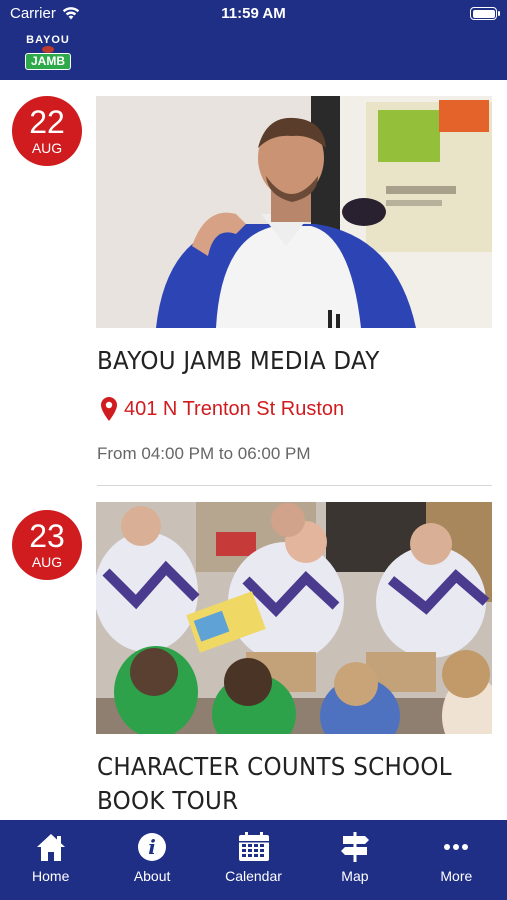 This screenshot has width=507, height=900. I want to click on home-icon, so click(50, 847).